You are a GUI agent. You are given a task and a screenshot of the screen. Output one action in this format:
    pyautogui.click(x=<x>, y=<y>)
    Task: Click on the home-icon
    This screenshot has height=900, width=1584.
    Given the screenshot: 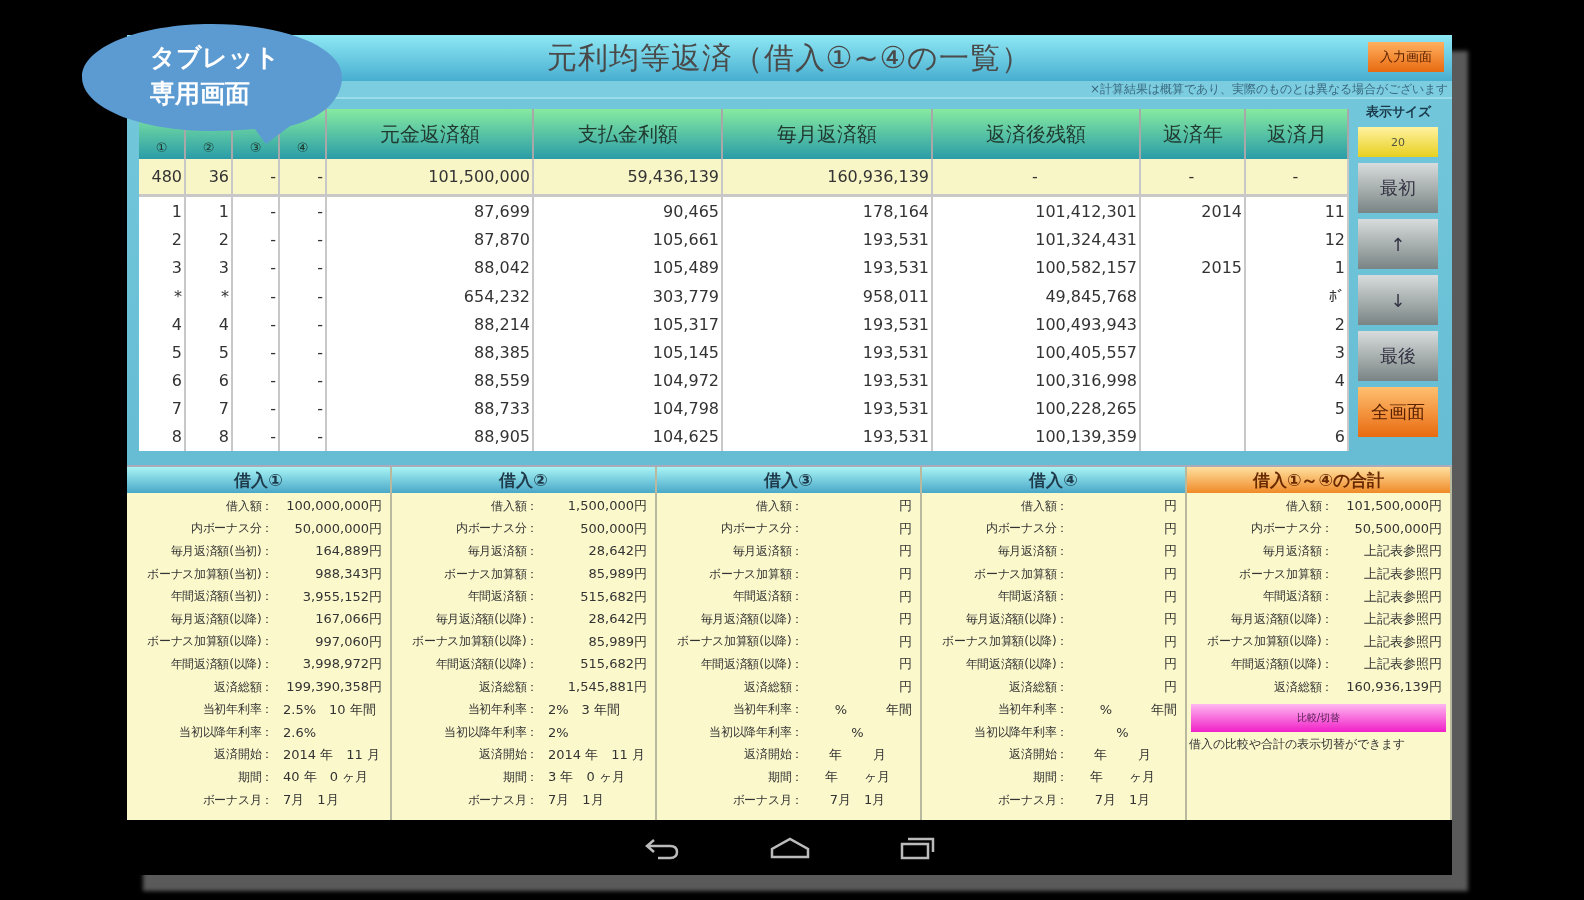 What is the action you would take?
    pyautogui.click(x=789, y=847)
    